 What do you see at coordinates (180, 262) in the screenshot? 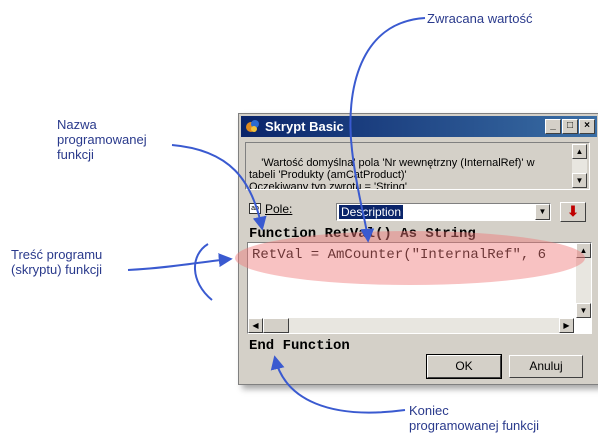
I see `function-body-arrow` at bounding box center [180, 262].